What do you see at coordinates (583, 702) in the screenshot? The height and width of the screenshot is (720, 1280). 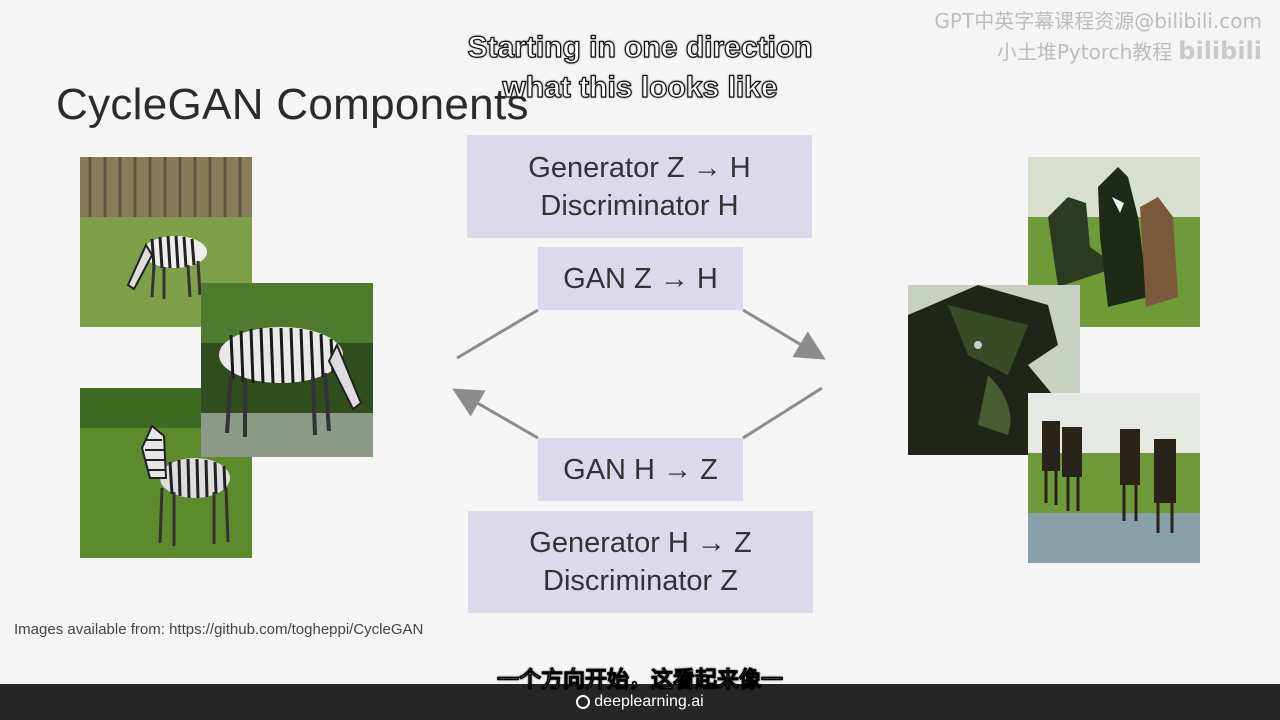 I see `deeplearning-logo-icon` at bounding box center [583, 702].